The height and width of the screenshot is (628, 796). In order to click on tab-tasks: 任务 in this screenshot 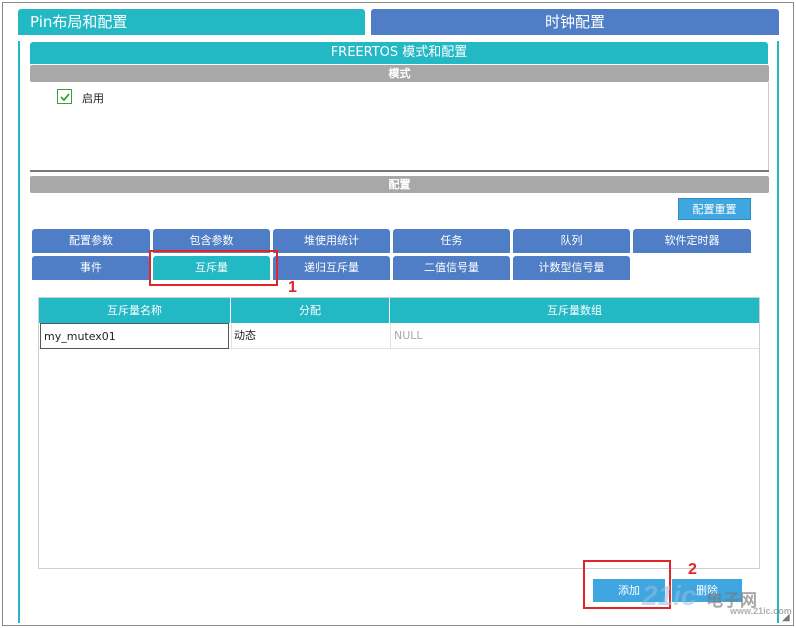, I will do `click(451, 241)`.